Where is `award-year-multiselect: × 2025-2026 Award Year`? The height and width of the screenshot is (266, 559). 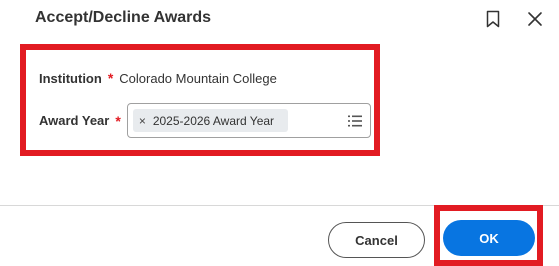
award-year-multiselect: × 2025-2026 Award Year is located at coordinates (248, 120).